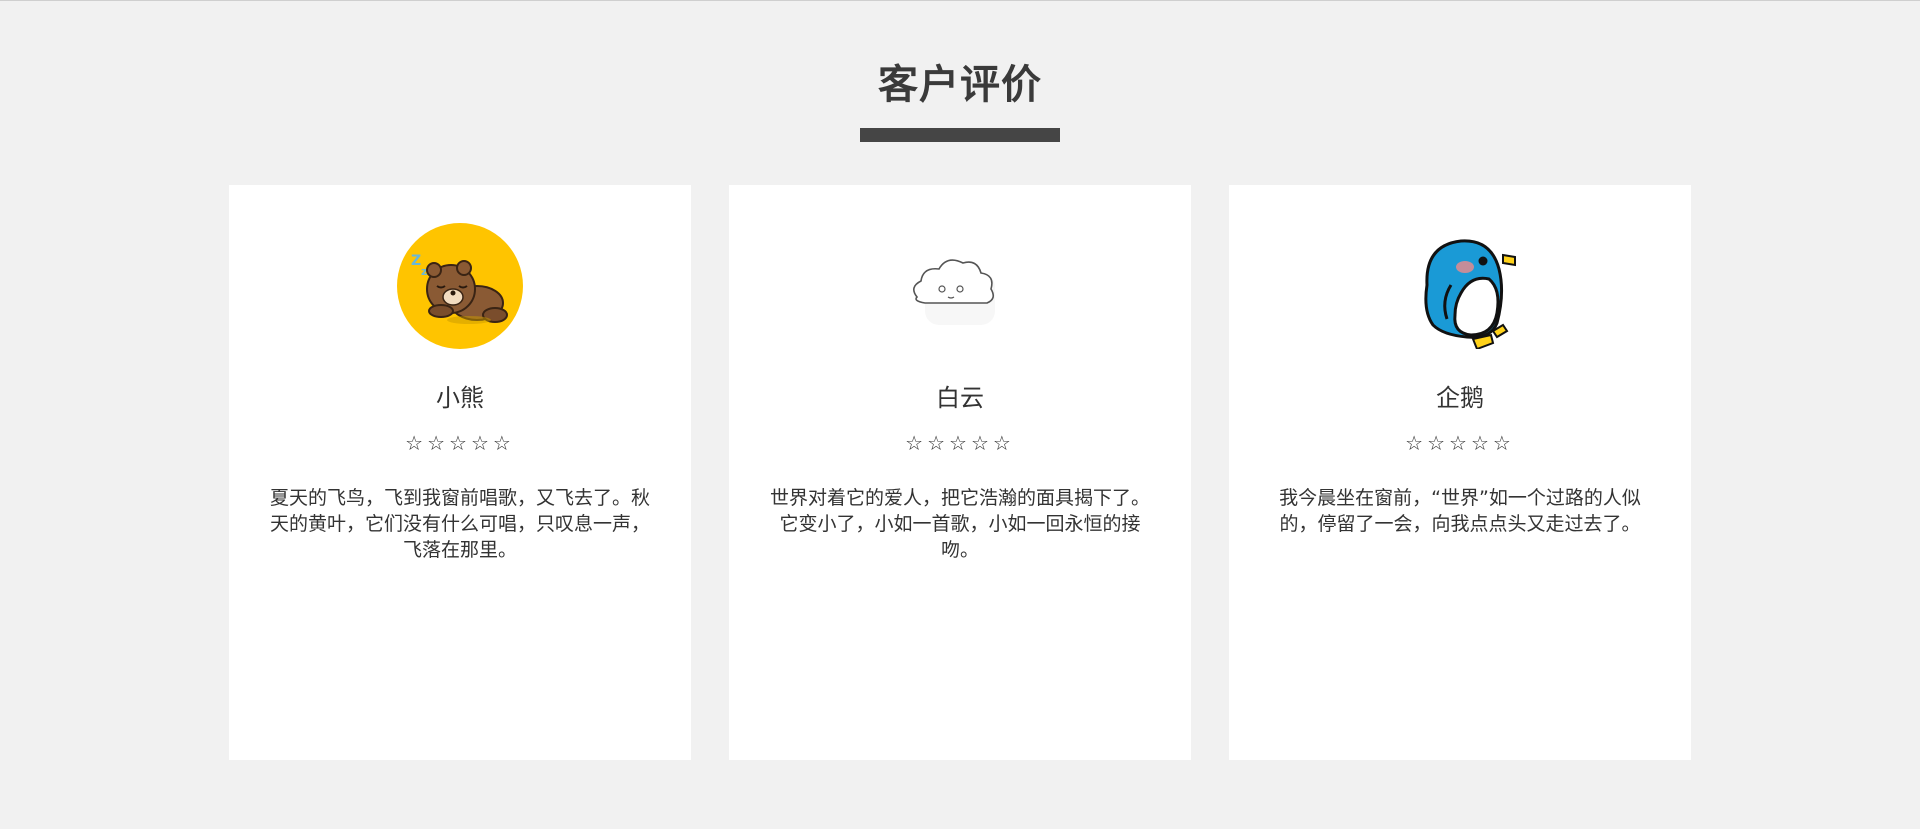 This screenshot has width=1920, height=829. I want to click on review-text: 我今晨坐在窗前，“世界”如一个过路的人似的，停留了一会，向我点点头又走过去了。, so click(1460, 511).